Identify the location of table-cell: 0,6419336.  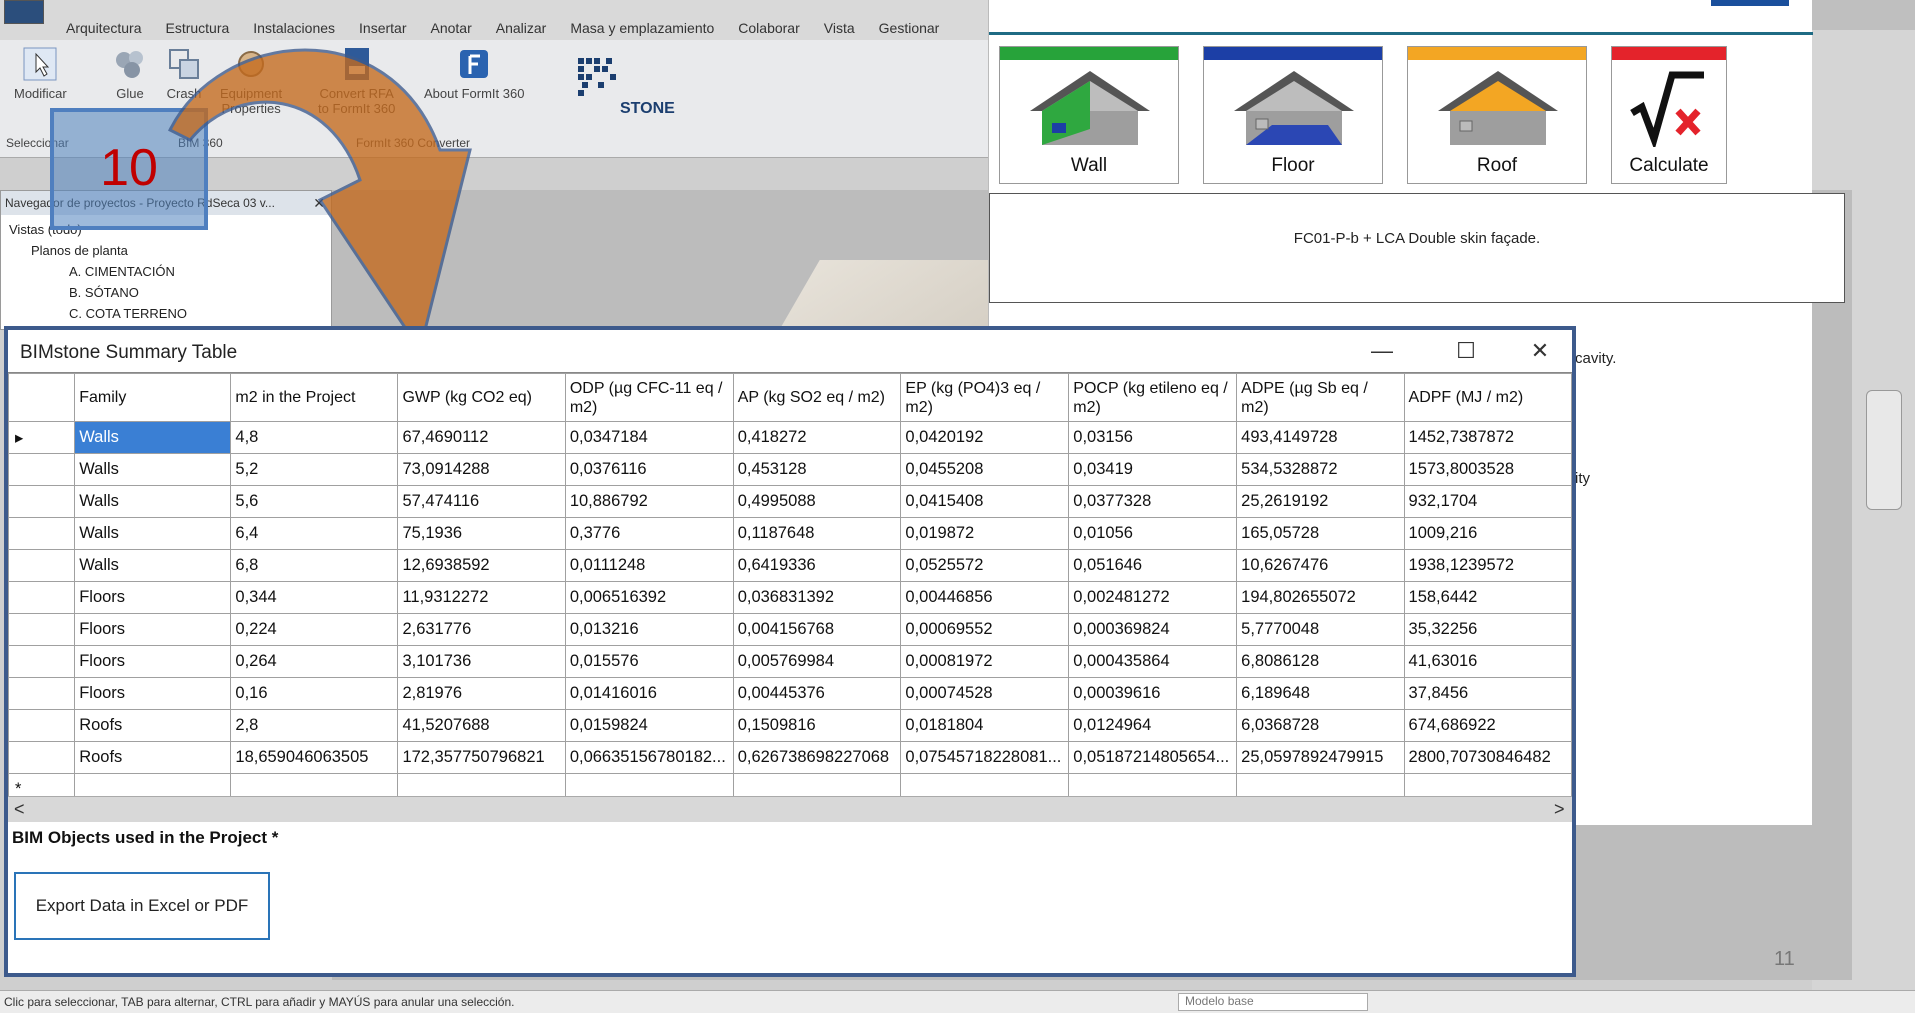
(817, 565).